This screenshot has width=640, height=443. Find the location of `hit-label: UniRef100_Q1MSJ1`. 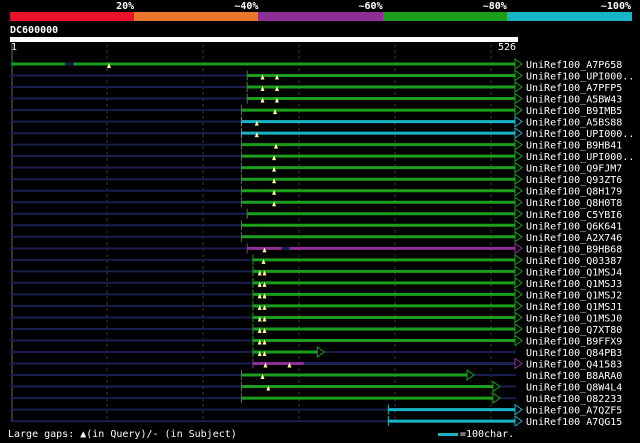

hit-label: UniRef100_Q1MSJ1 is located at coordinates (574, 307).